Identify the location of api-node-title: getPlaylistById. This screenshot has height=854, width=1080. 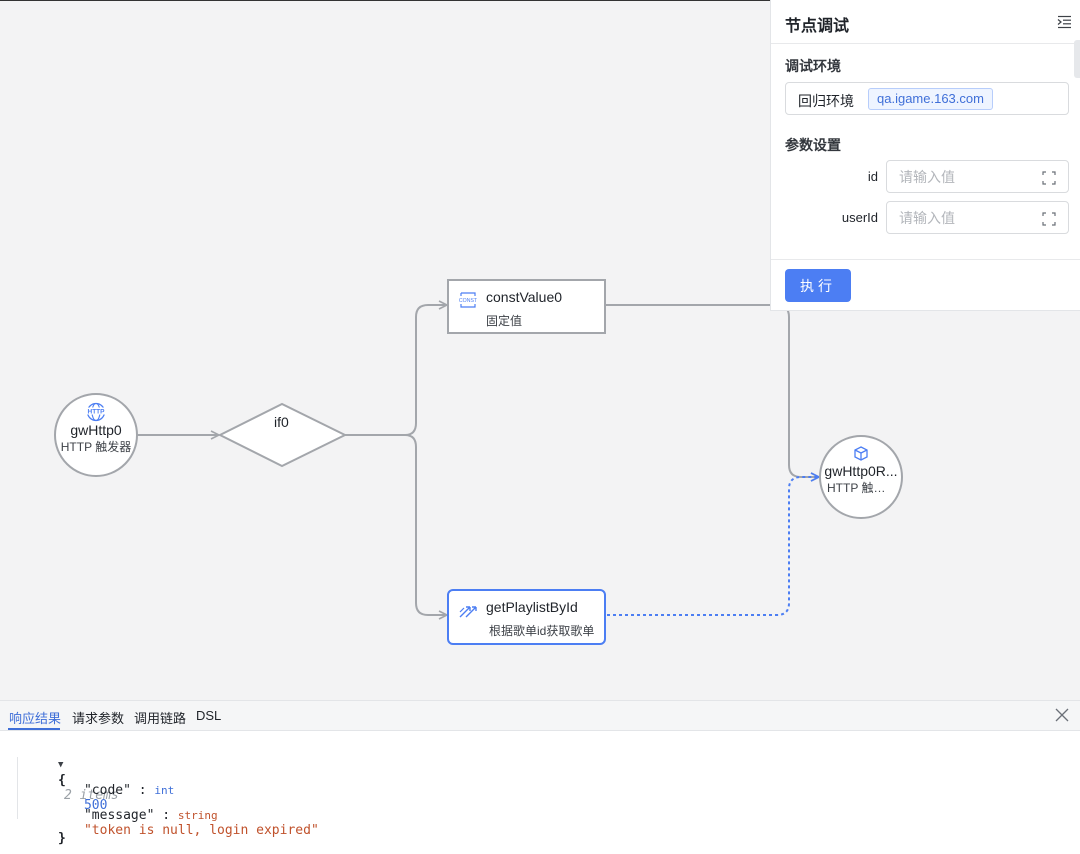
(532, 607).